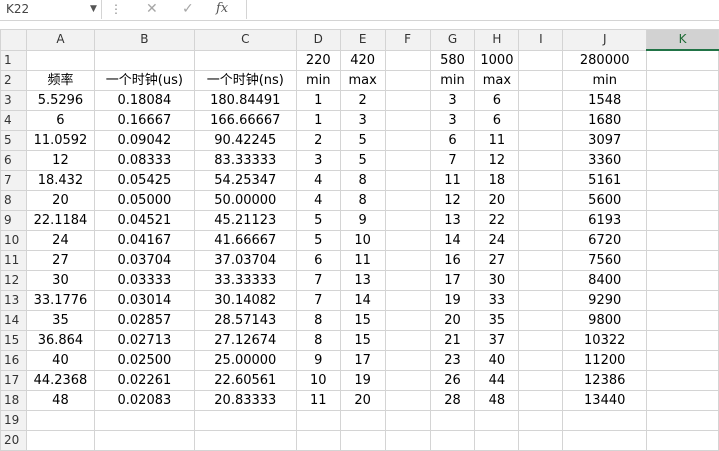 Image resolution: width=719 pixels, height=451 pixels. What do you see at coordinates (318, 400) in the screenshot?
I see `cell-d18: 11` at bounding box center [318, 400].